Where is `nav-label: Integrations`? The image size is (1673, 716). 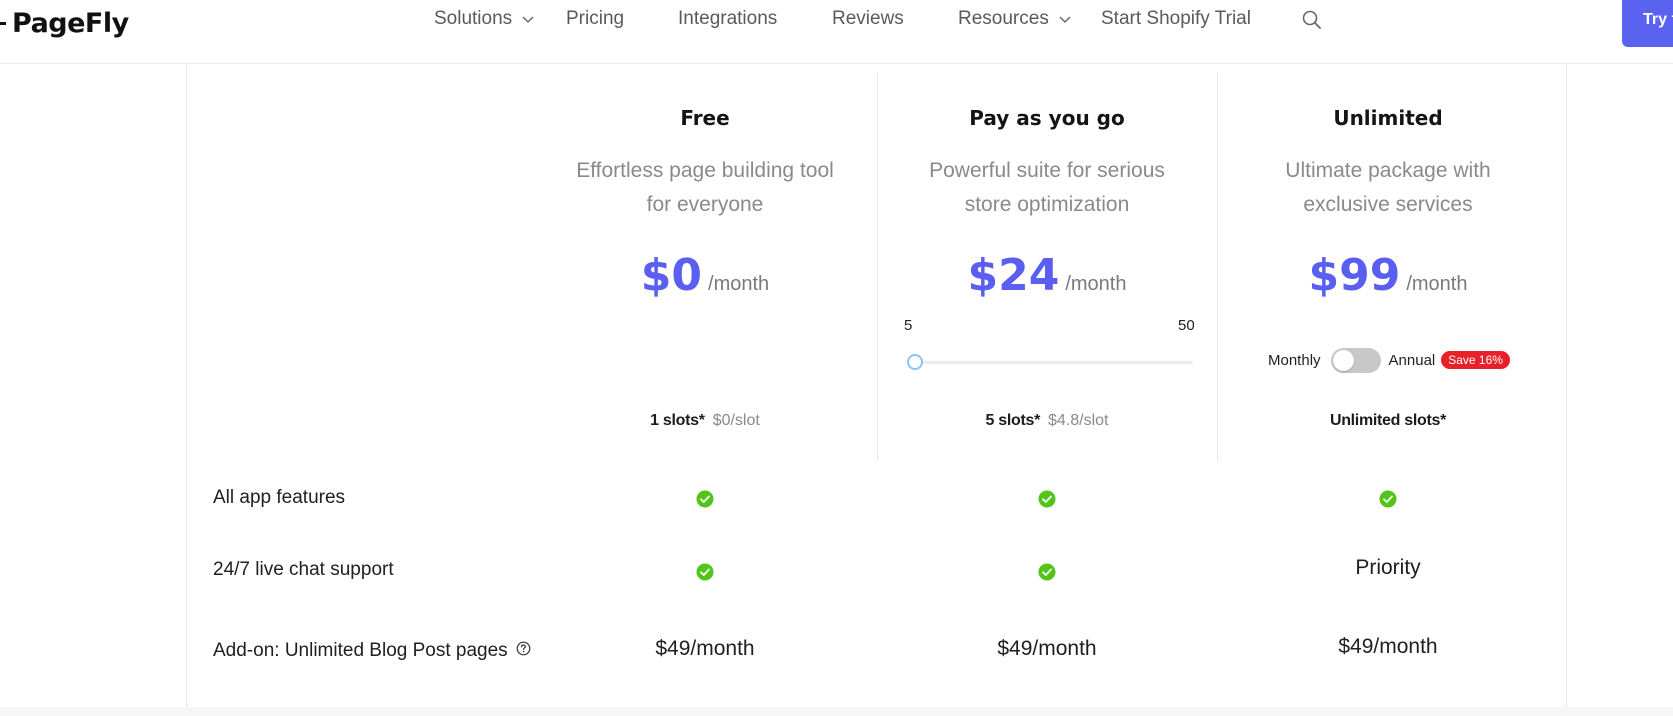
nav-label: Integrations is located at coordinates (728, 18).